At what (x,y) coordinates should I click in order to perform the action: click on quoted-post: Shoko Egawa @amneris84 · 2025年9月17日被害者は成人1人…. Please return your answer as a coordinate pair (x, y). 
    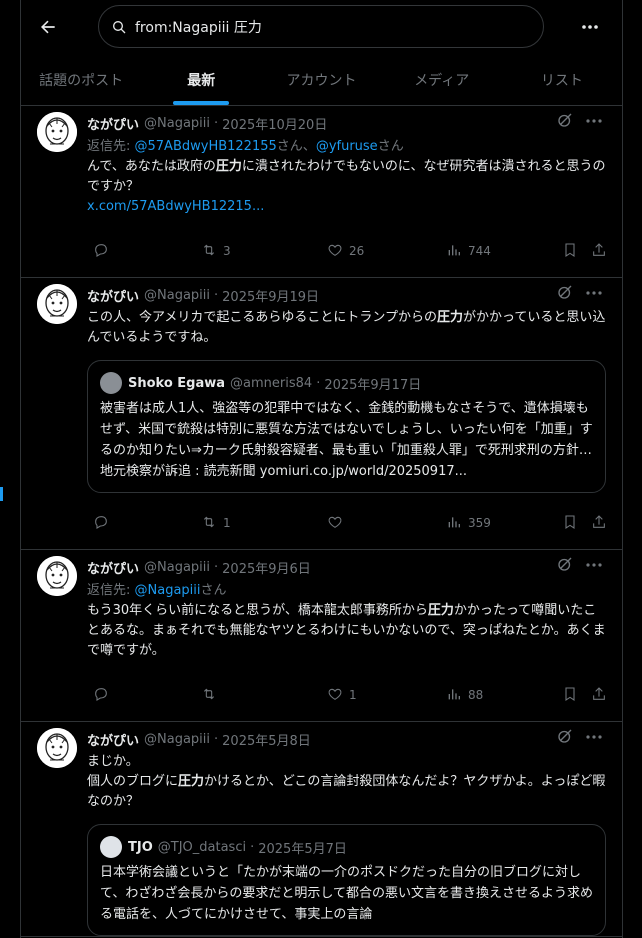
    Looking at the image, I should click on (346, 426).